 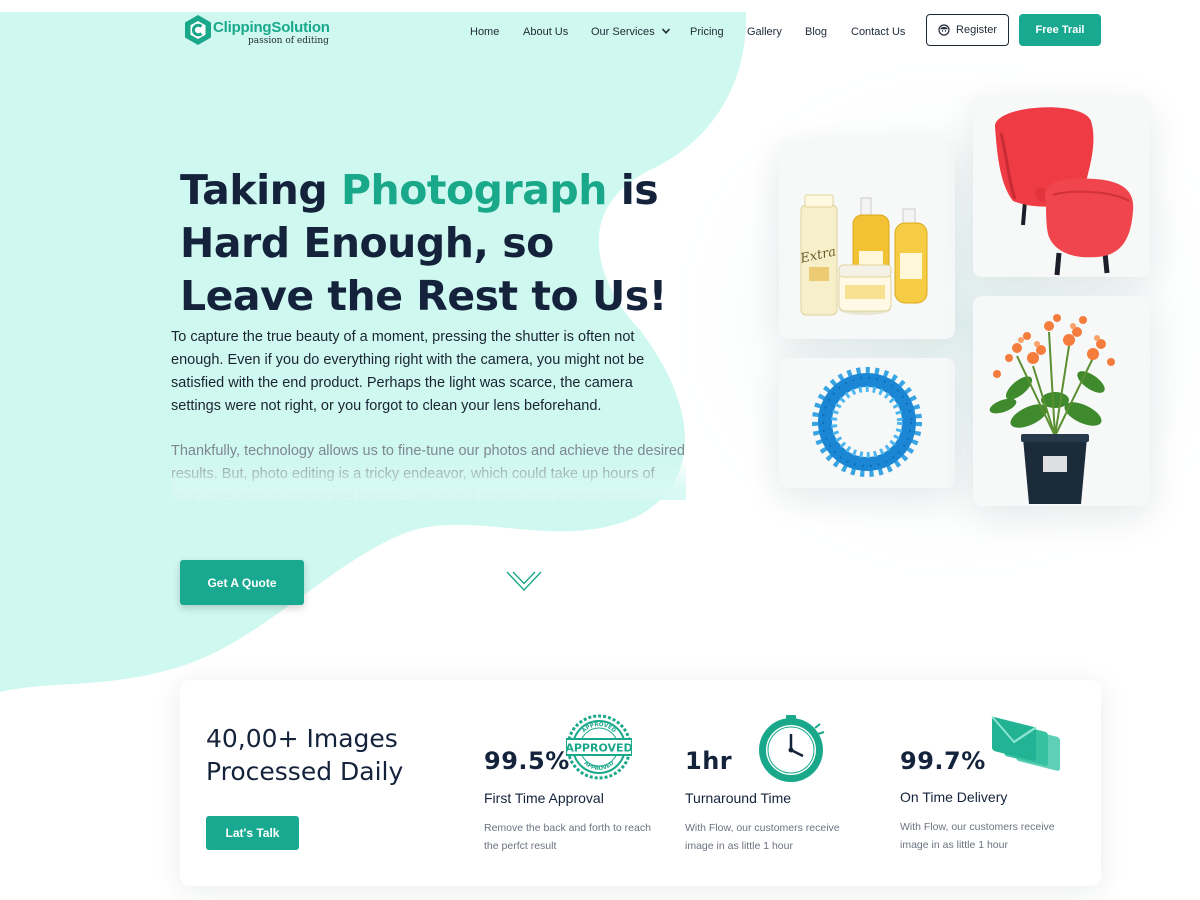 I want to click on envelopes-icon, so click(x=1025, y=743).